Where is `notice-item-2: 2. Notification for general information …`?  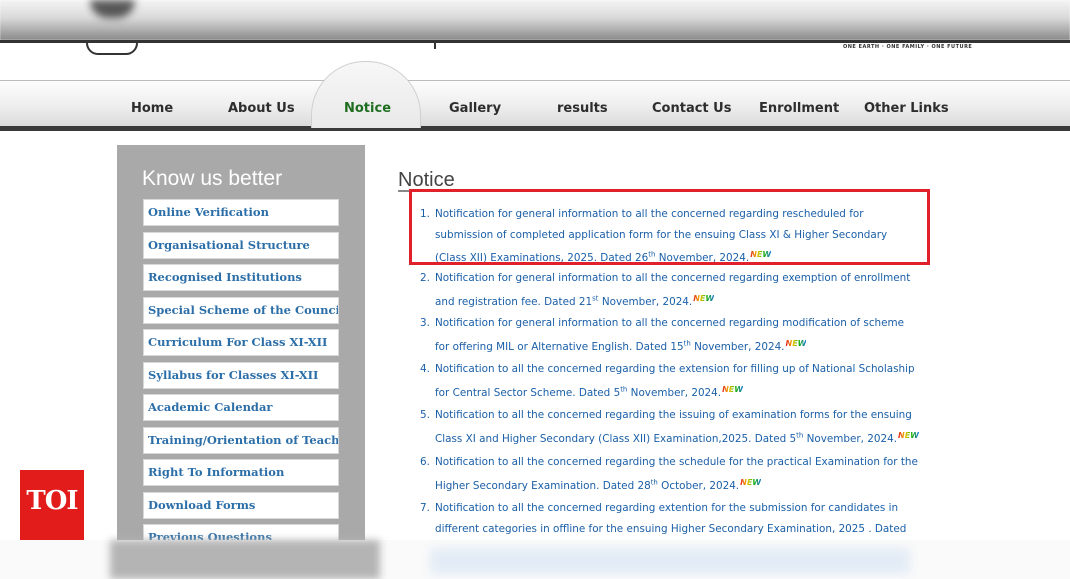 notice-item-2: 2. Notification for general information … is located at coordinates (670, 290).